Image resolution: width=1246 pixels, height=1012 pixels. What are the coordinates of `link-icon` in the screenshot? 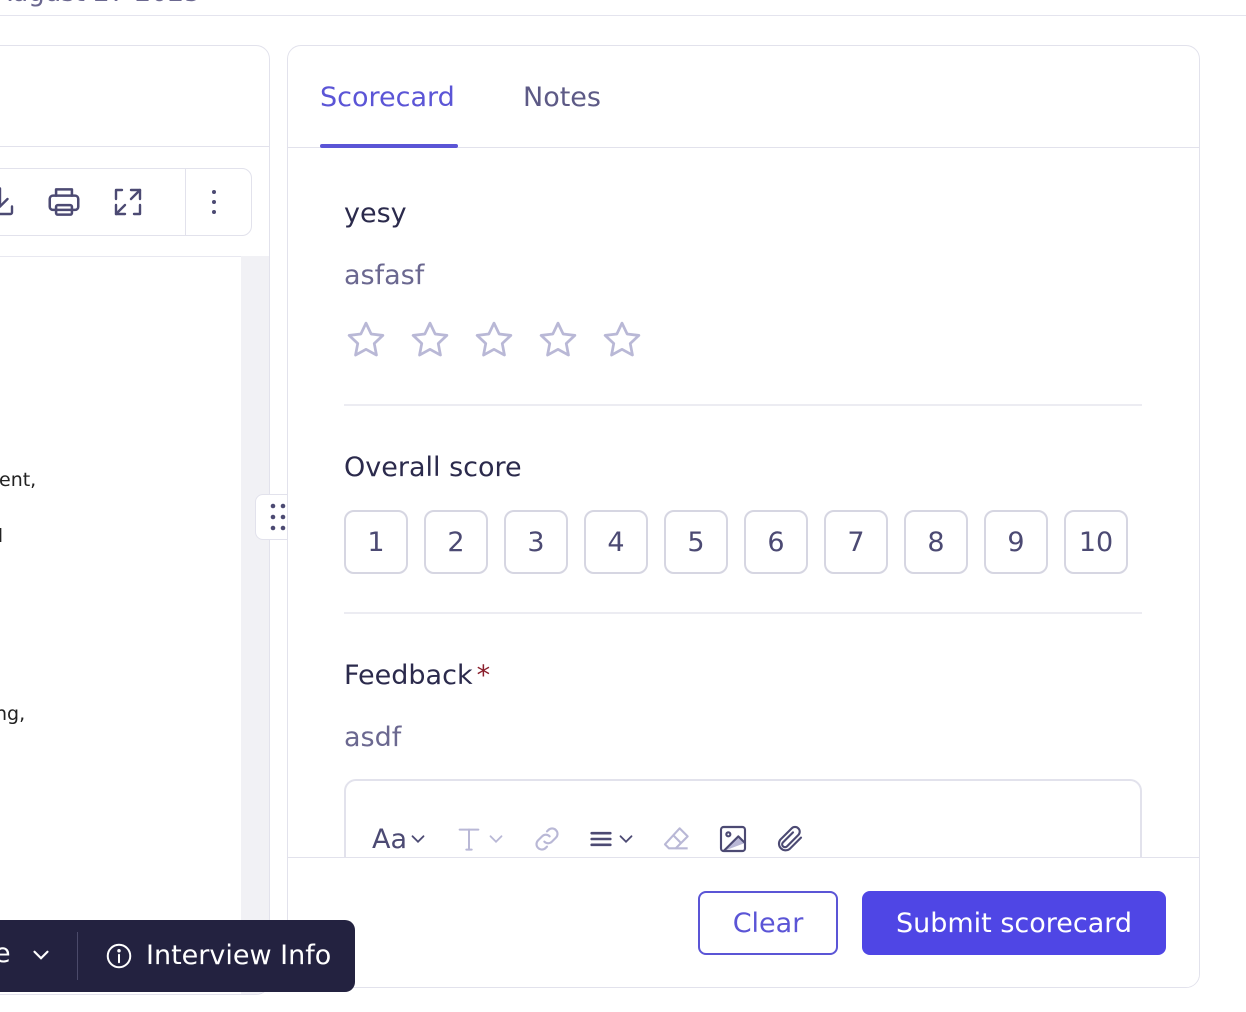 It's located at (547, 839).